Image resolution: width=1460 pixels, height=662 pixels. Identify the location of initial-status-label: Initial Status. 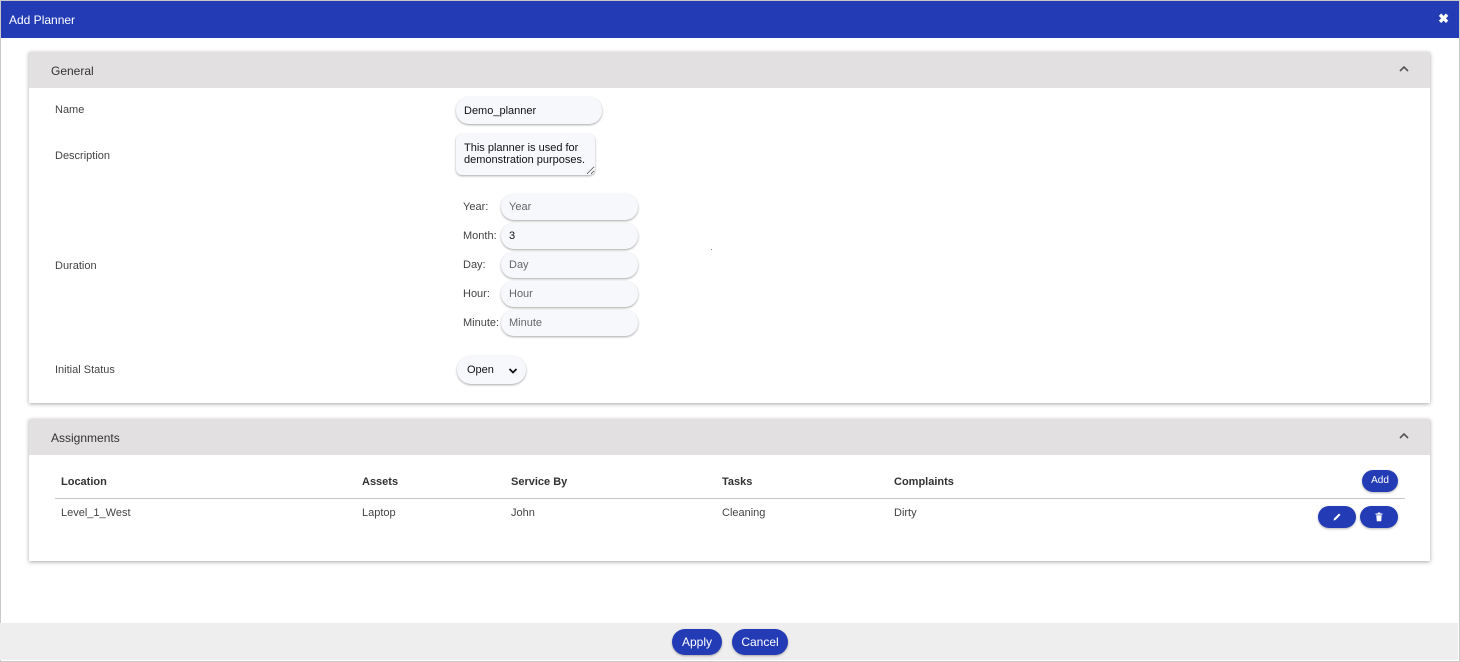
(85, 370).